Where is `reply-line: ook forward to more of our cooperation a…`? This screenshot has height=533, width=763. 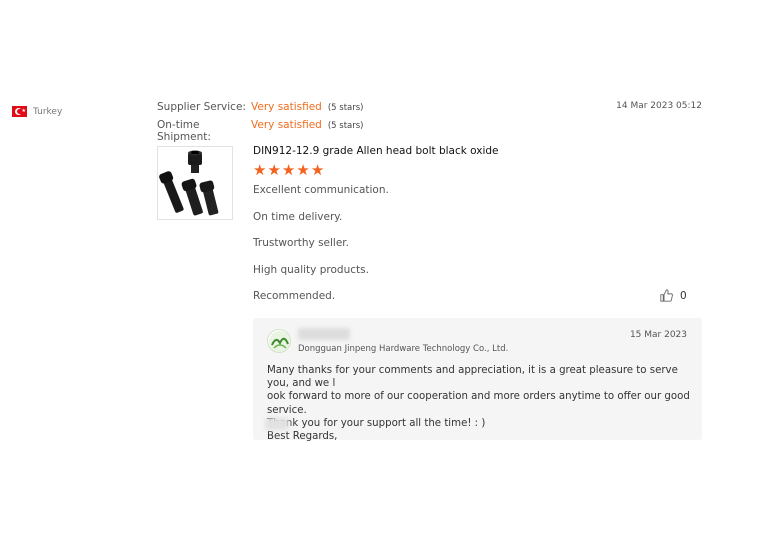 reply-line: ook forward to more of our cooperation a… is located at coordinates (478, 403).